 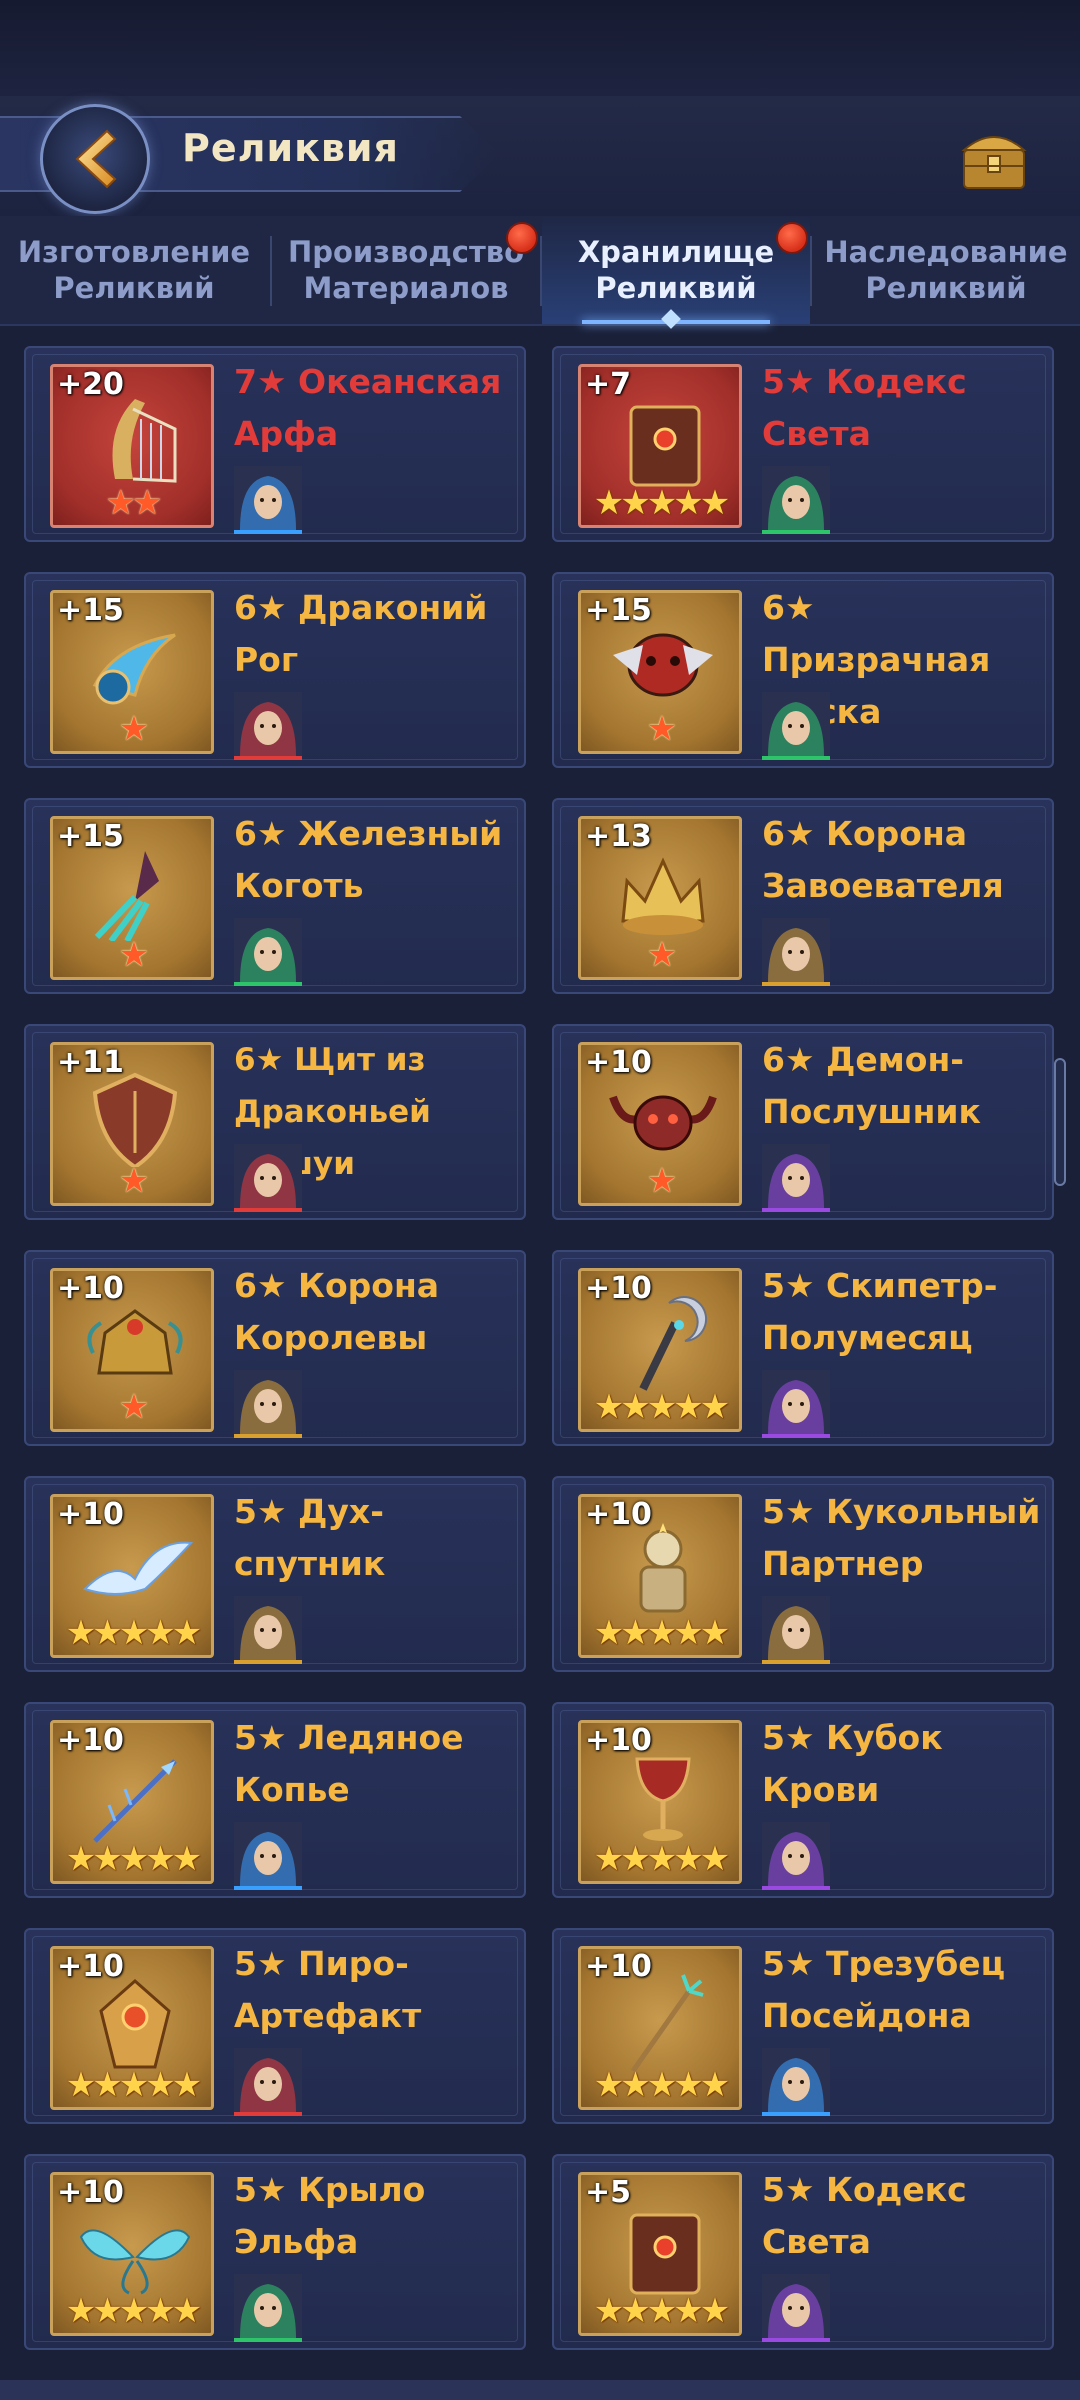 What do you see at coordinates (337, 1311) in the screenshot?
I see `relic-name: 6★ Корона Королевы` at bounding box center [337, 1311].